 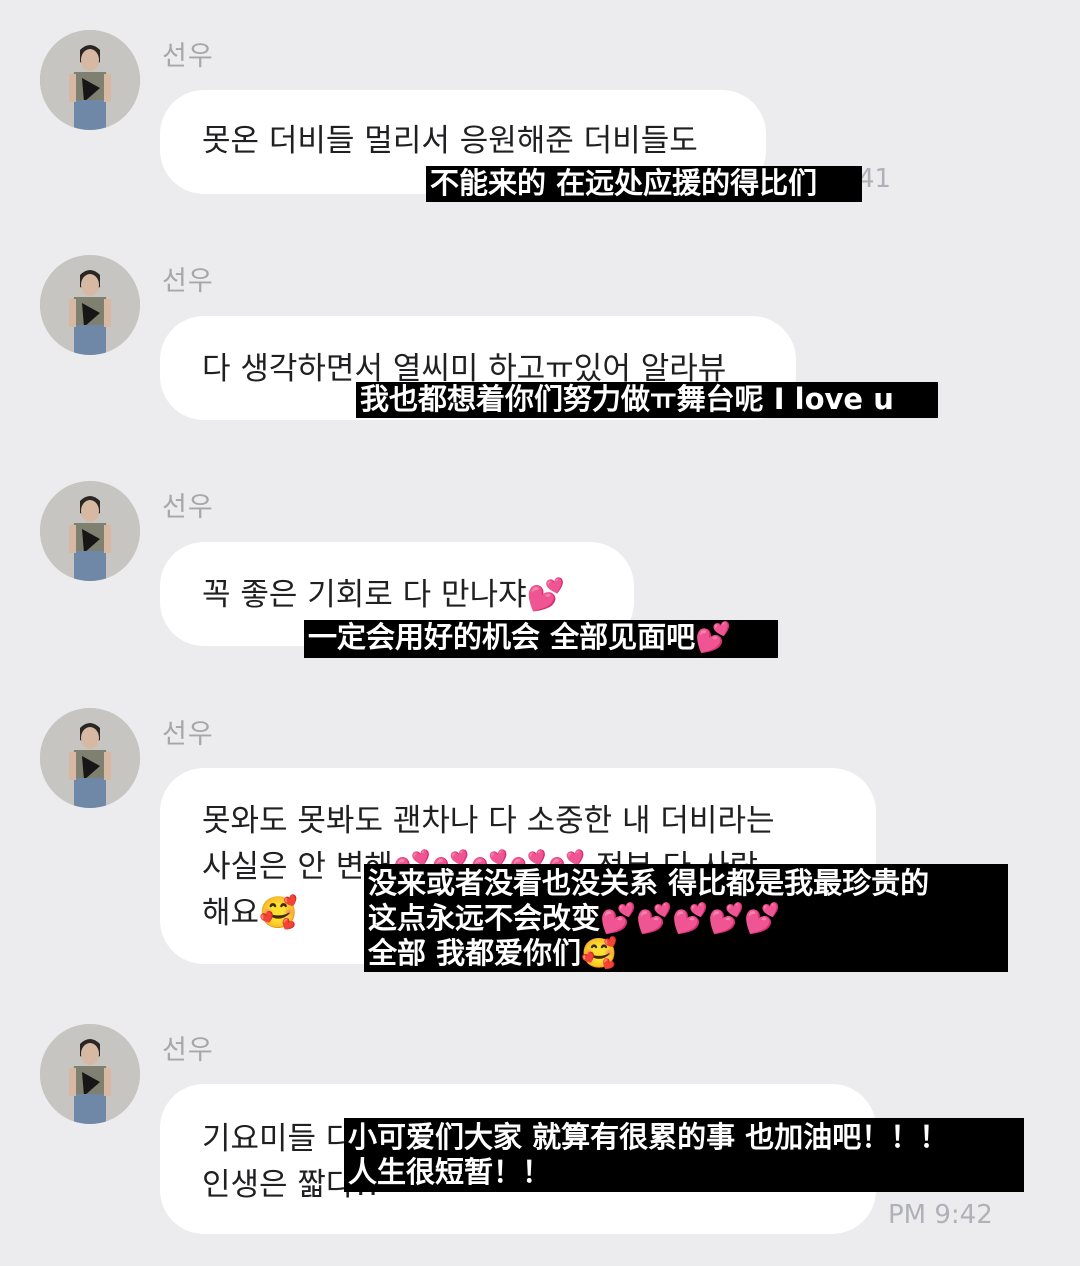 I want to click on subtitle-caption: 一定会用好的机会 全部见面吧💕, so click(x=541, y=639).